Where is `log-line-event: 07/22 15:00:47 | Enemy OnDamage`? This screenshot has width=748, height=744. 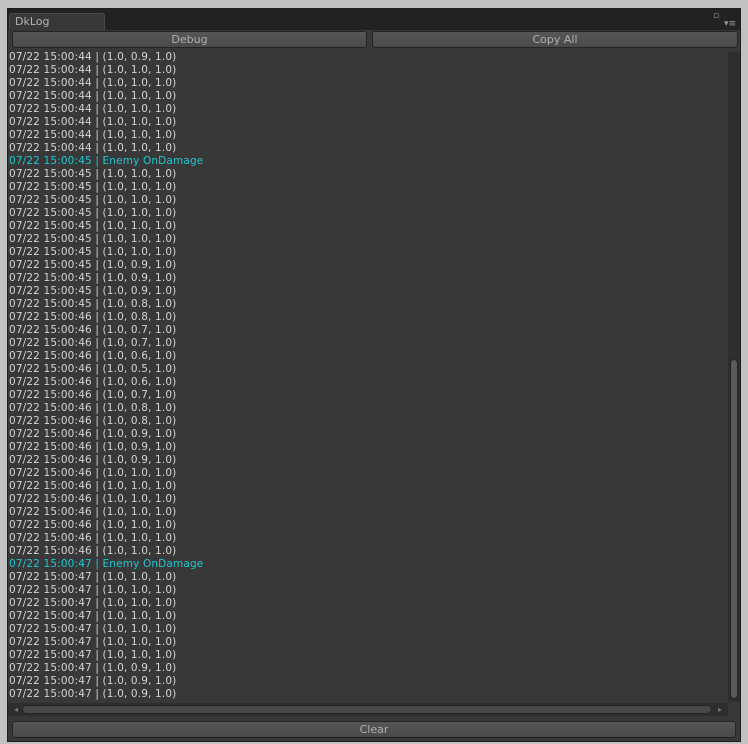 log-line-event: 07/22 15:00:47 | Enemy OnDamage is located at coordinates (367, 564).